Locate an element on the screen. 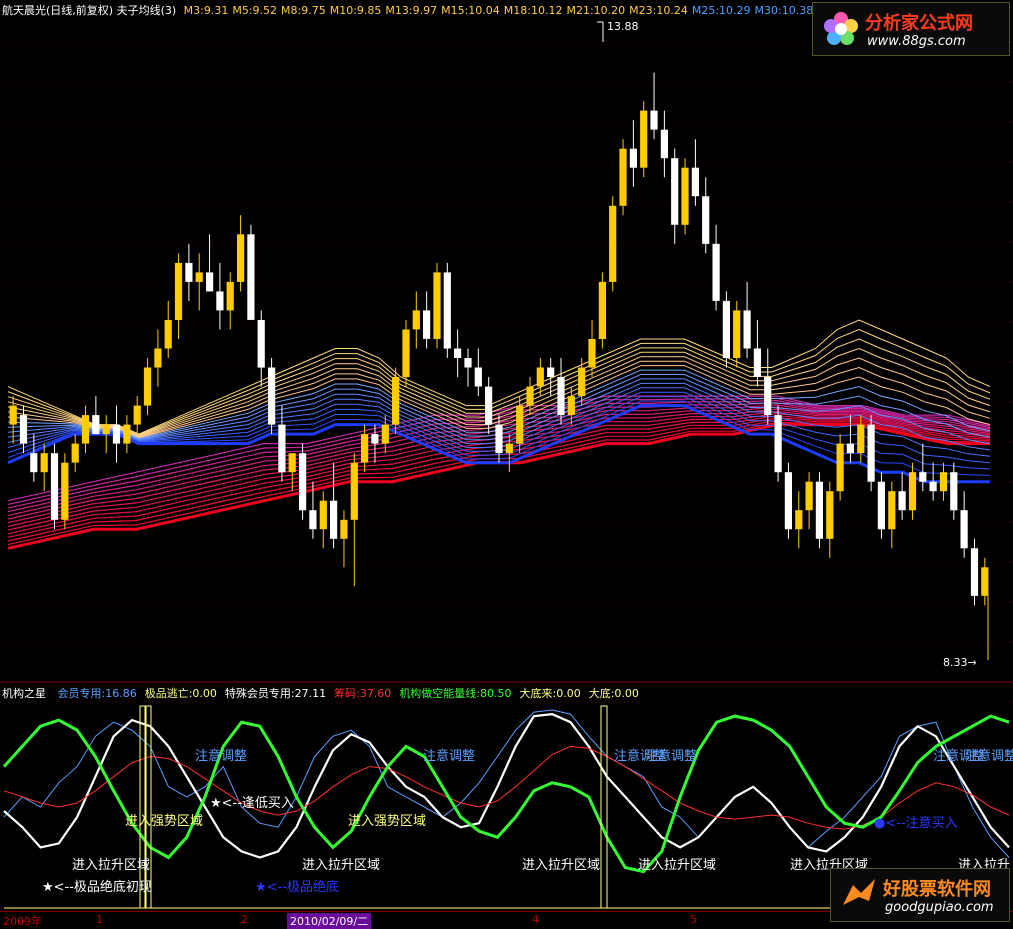  logo-url: goodgupiao.com is located at coordinates (939, 907).